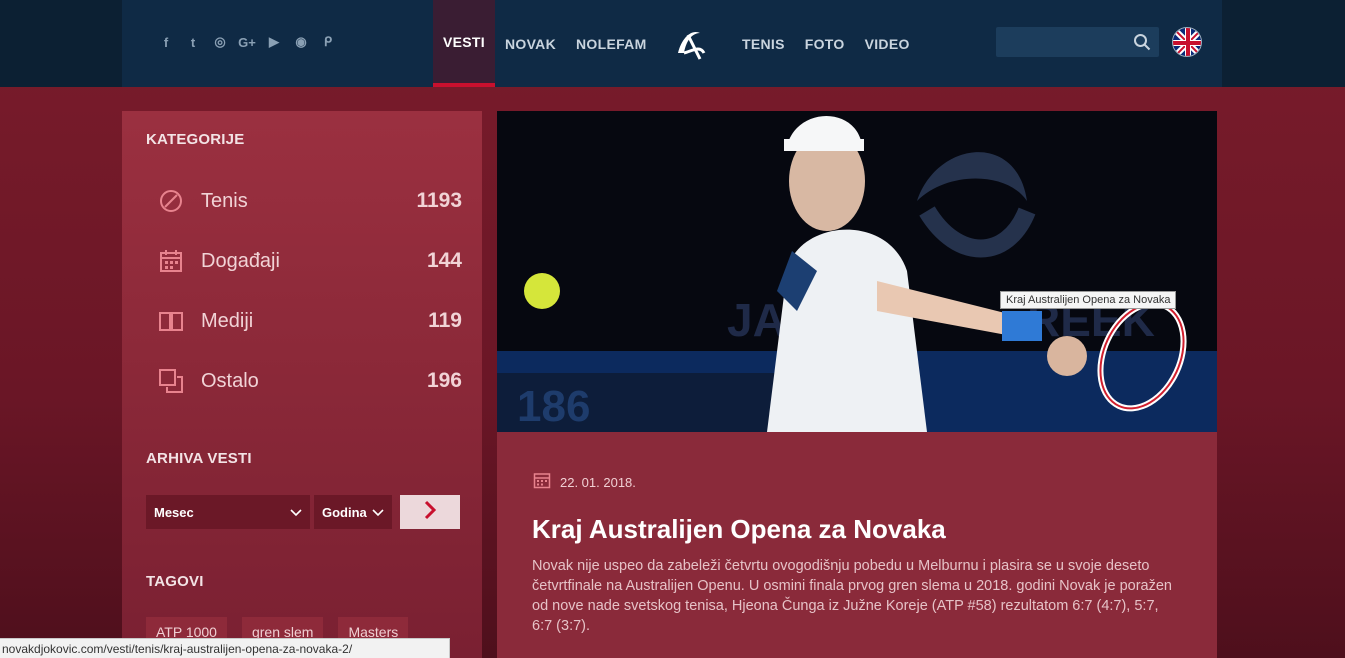  Describe the element at coordinates (553, 406) in the screenshot. I see `svg-text: 186` at that location.